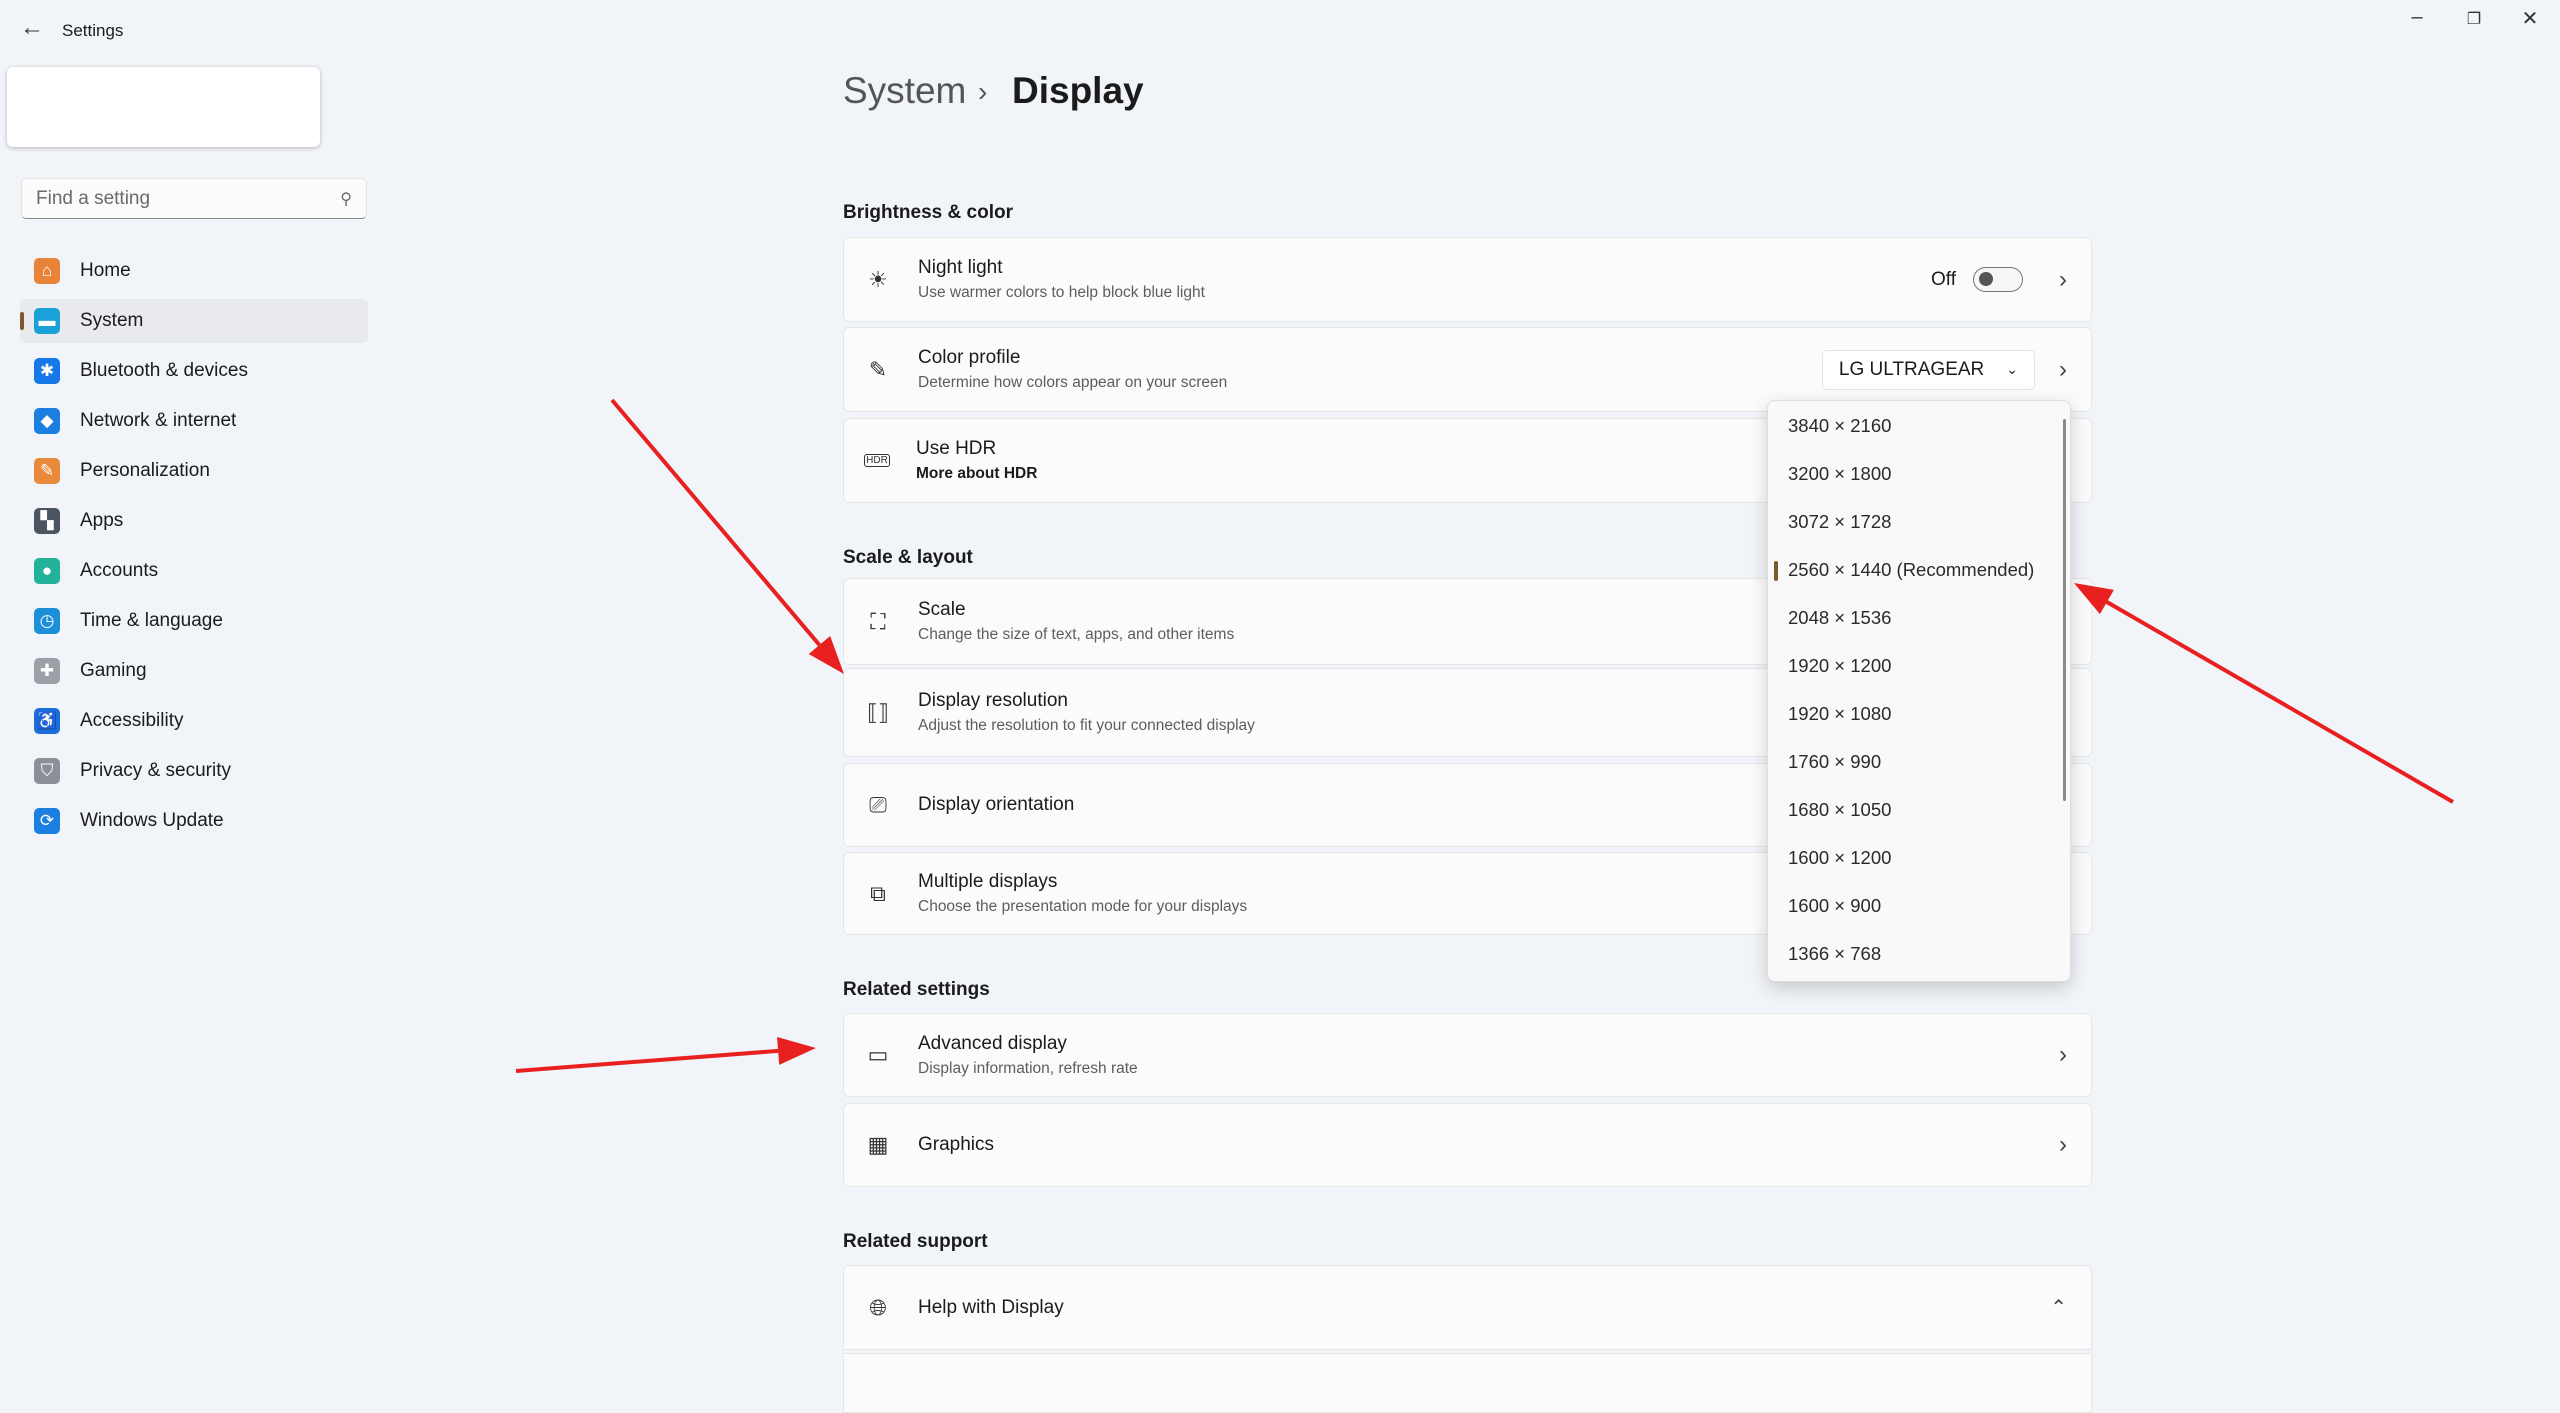 This screenshot has width=2560, height=1413. I want to click on resolution-option: 1600 × 1200, so click(1839, 858).